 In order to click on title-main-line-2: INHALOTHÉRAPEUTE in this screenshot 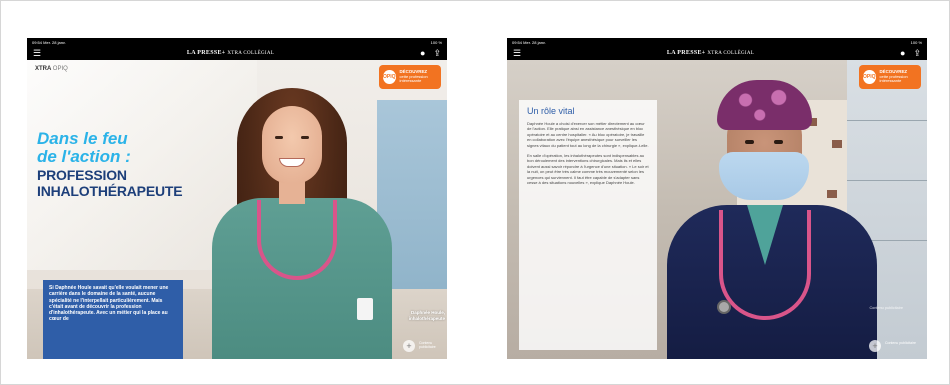, I will do `click(110, 191)`.